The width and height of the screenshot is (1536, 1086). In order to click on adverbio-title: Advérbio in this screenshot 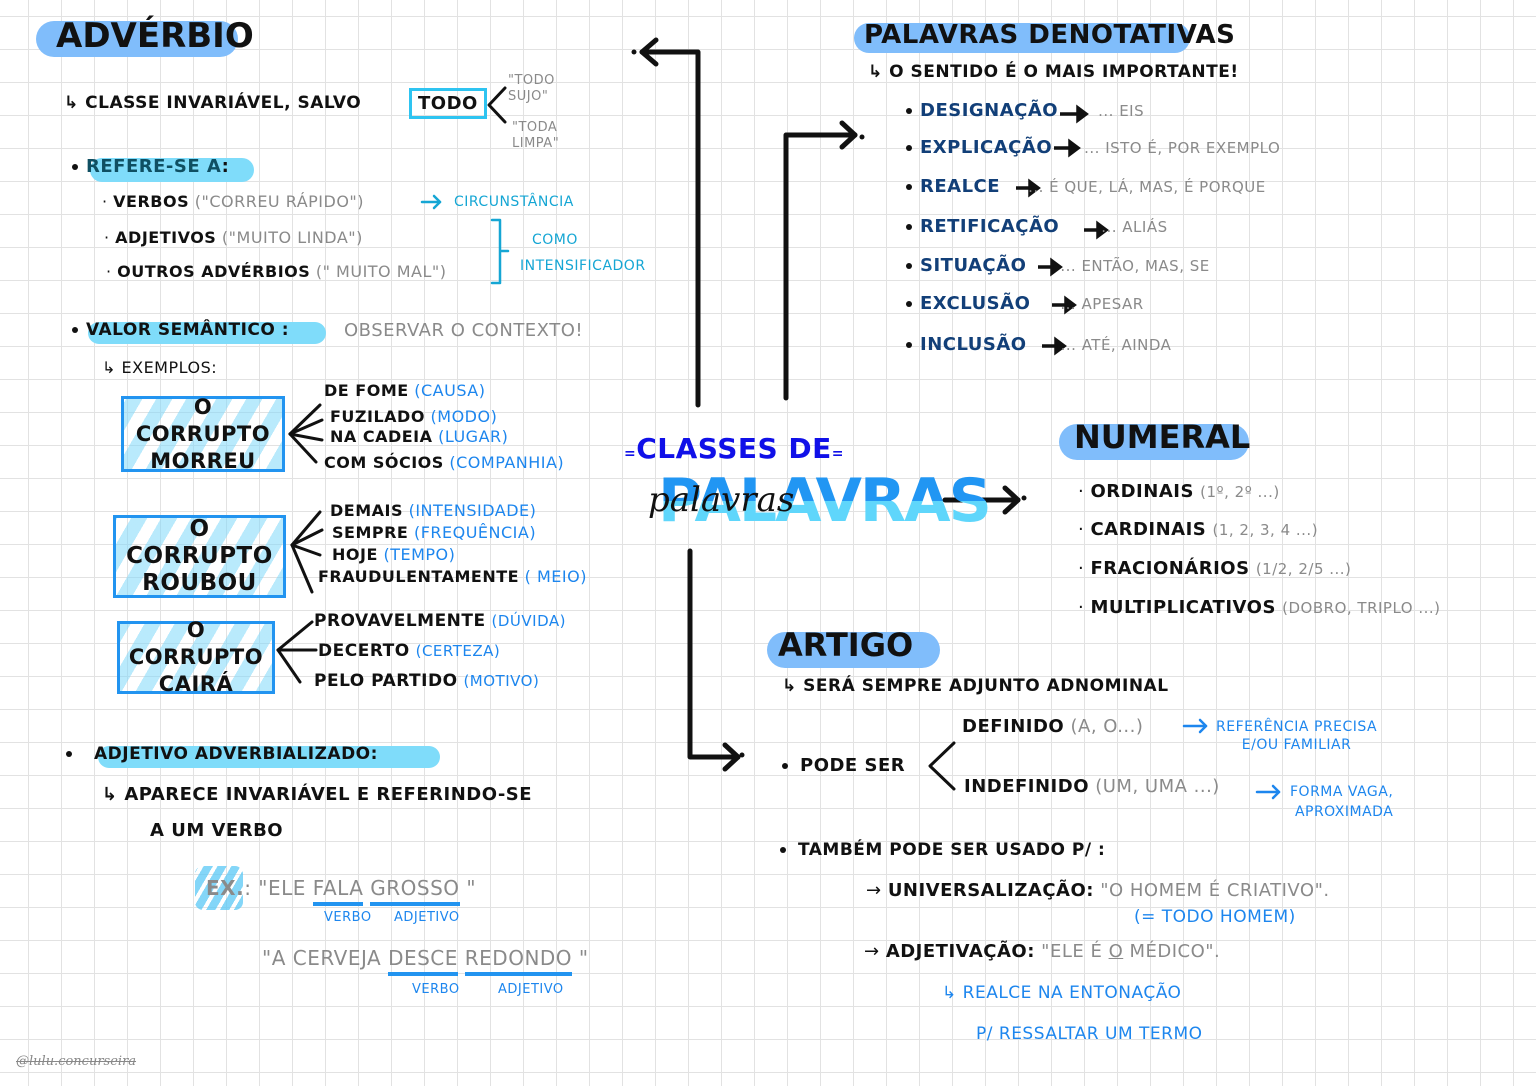, I will do `click(155, 36)`.